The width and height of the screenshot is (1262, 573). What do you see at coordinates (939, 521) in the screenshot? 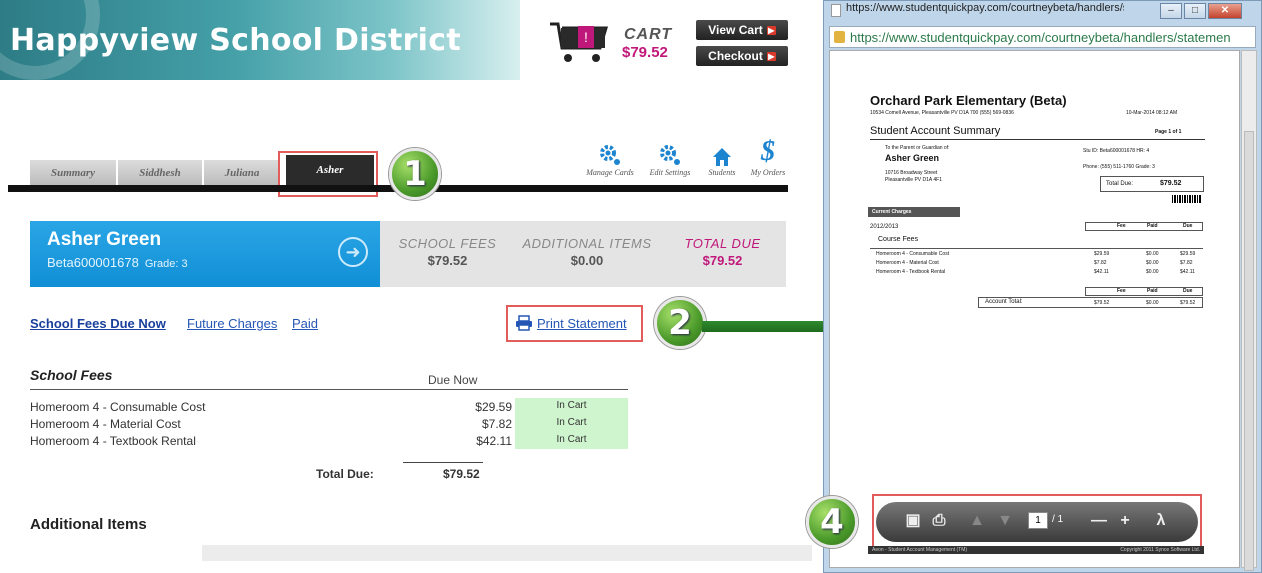
I see `print-icon: ⎙` at bounding box center [939, 521].